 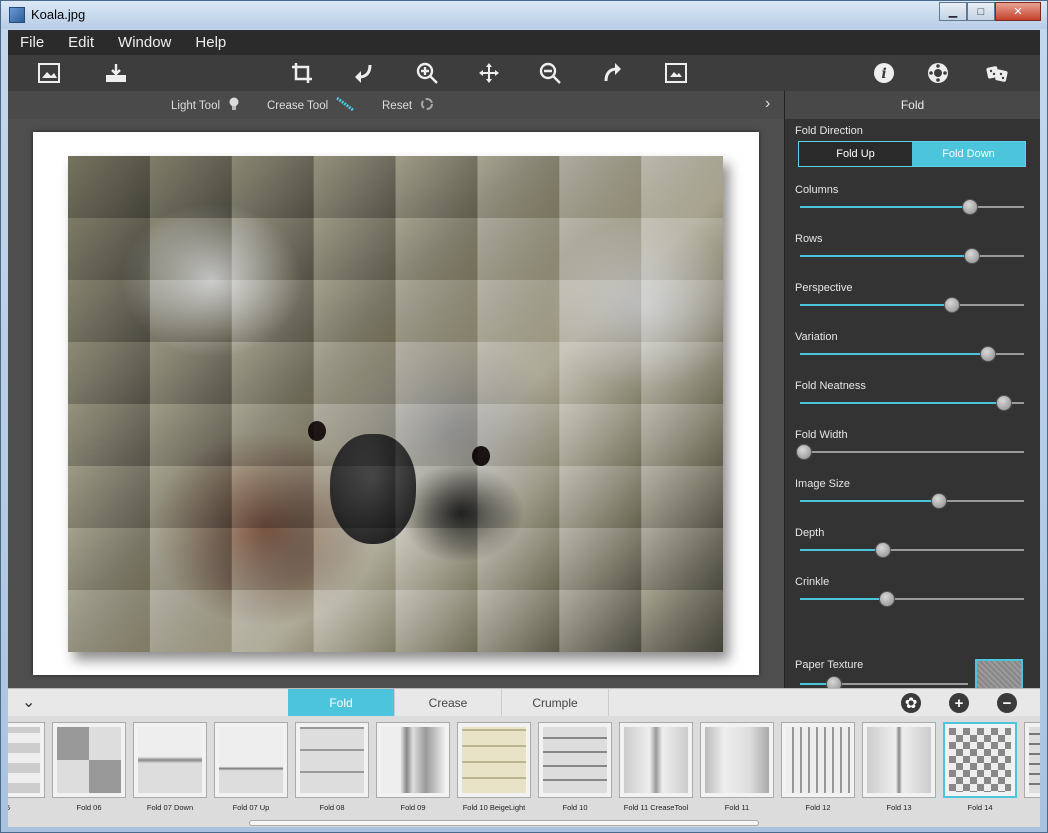 I want to click on slider-fold-neatness, so click(x=912, y=403).